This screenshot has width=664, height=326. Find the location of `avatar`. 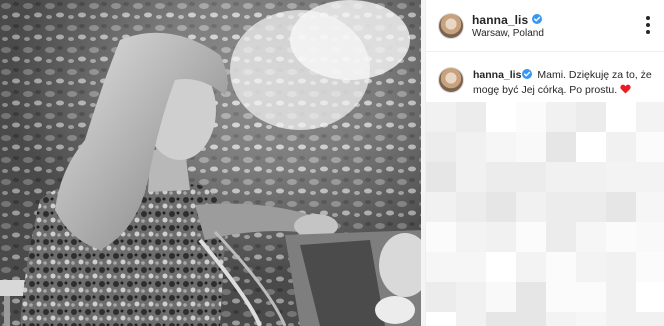

avatar is located at coordinates (451, 26).